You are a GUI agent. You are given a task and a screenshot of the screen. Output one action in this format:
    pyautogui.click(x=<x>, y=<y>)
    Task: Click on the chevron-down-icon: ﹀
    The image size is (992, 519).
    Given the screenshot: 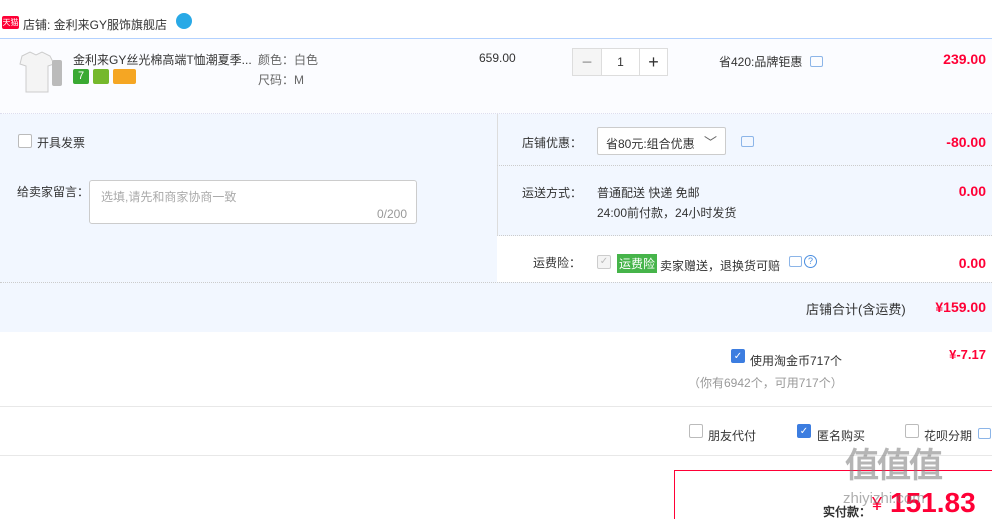 What is the action you would take?
    pyautogui.click(x=711, y=142)
    